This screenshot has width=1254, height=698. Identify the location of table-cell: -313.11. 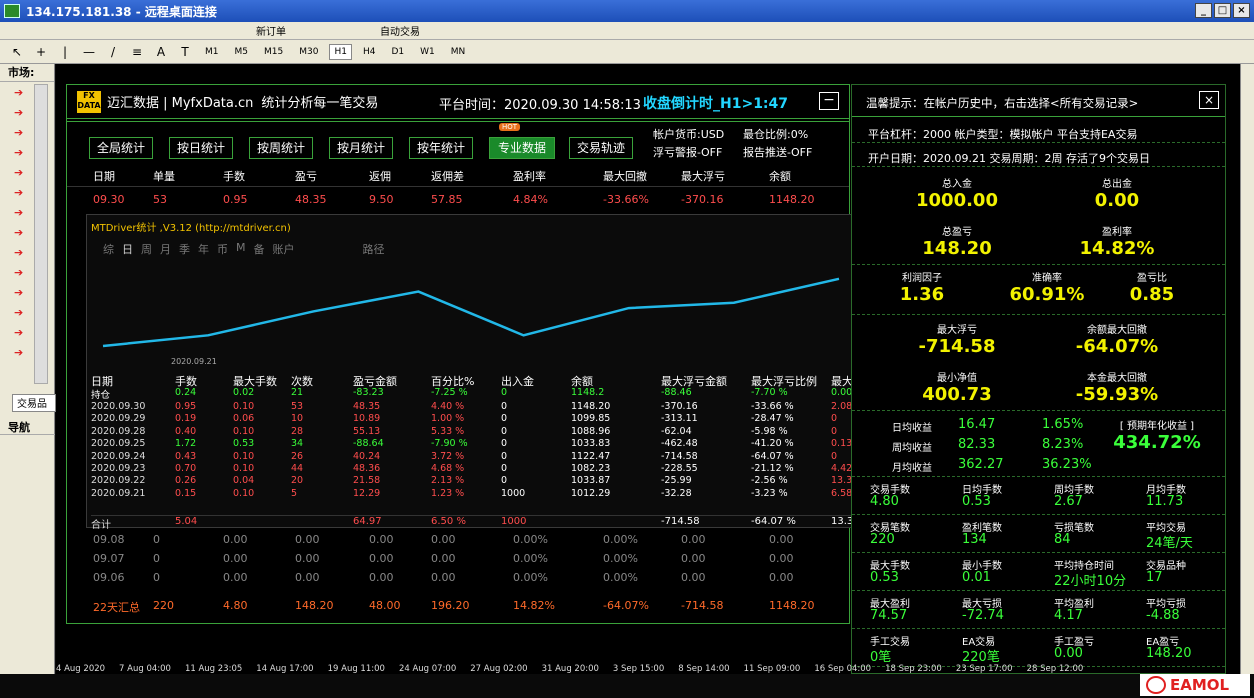
(679, 419).